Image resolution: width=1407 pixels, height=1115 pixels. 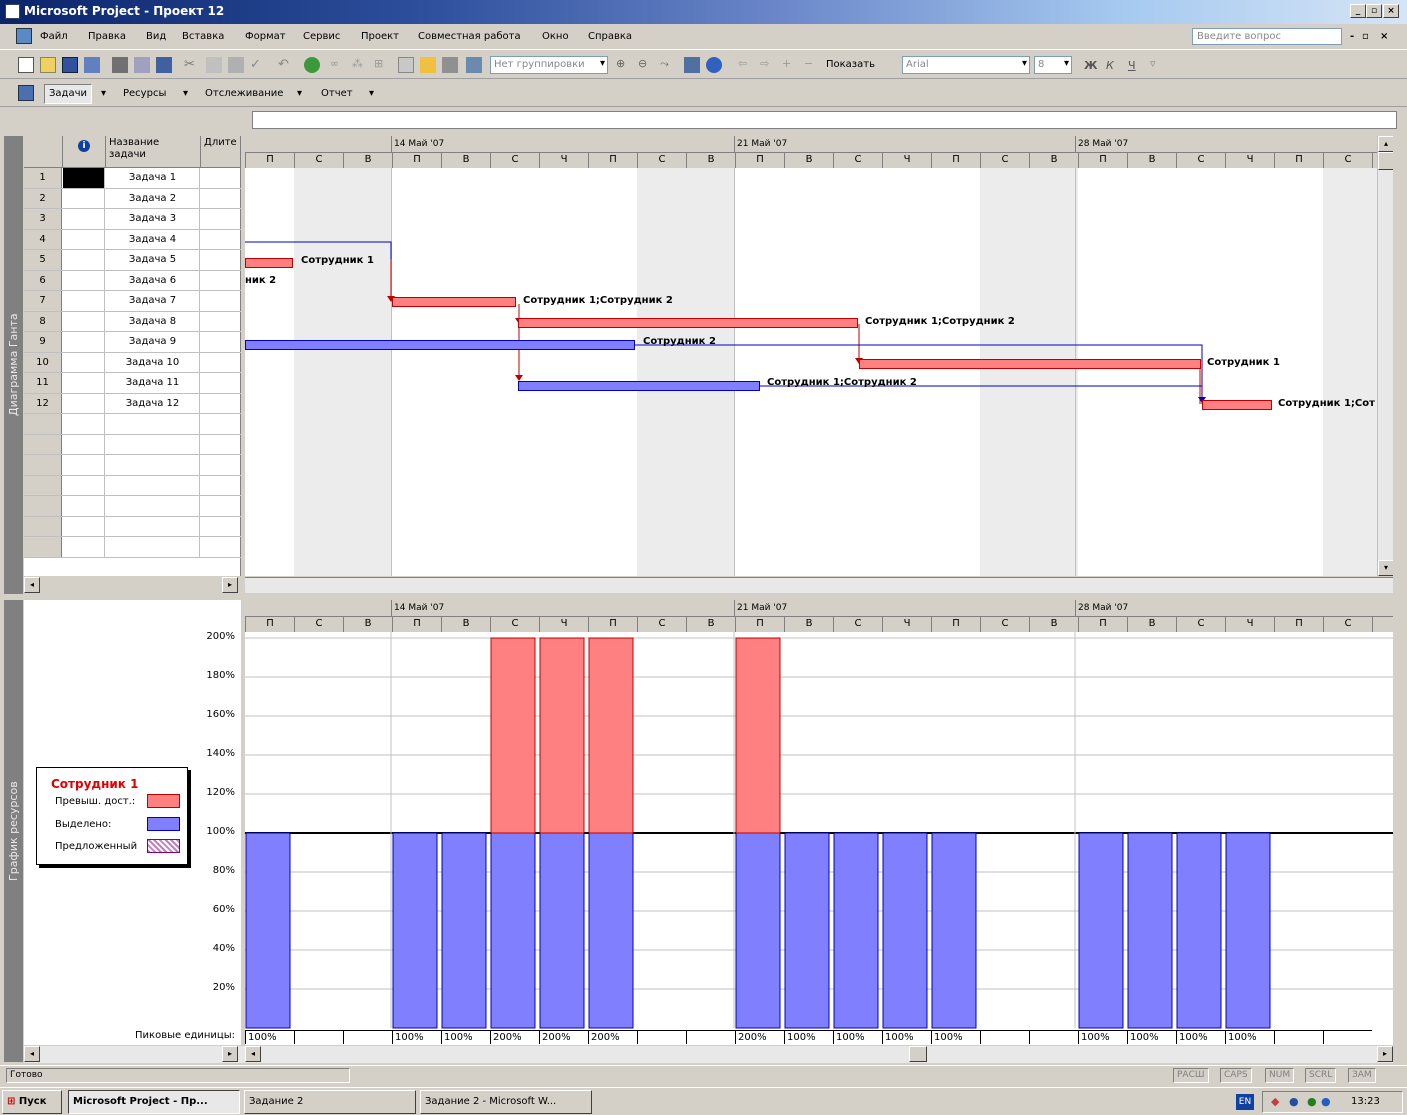 I want to click on font-size-select: 8, so click(x=1053, y=65).